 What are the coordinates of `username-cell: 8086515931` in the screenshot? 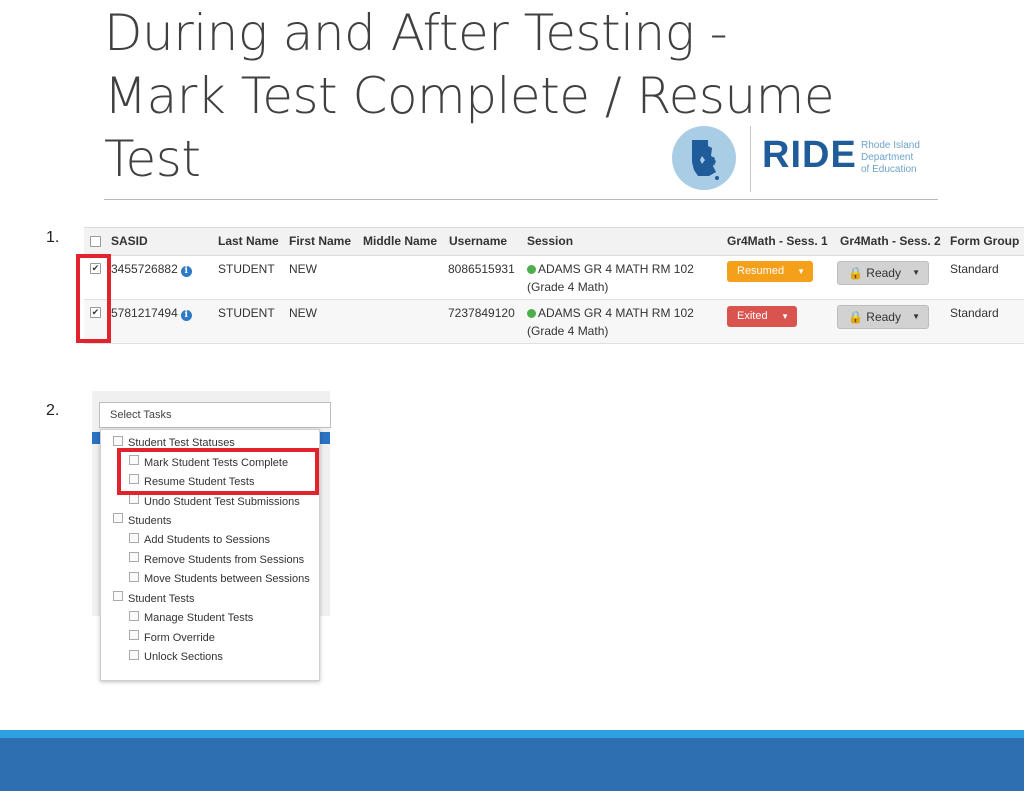 It's located at (481, 269).